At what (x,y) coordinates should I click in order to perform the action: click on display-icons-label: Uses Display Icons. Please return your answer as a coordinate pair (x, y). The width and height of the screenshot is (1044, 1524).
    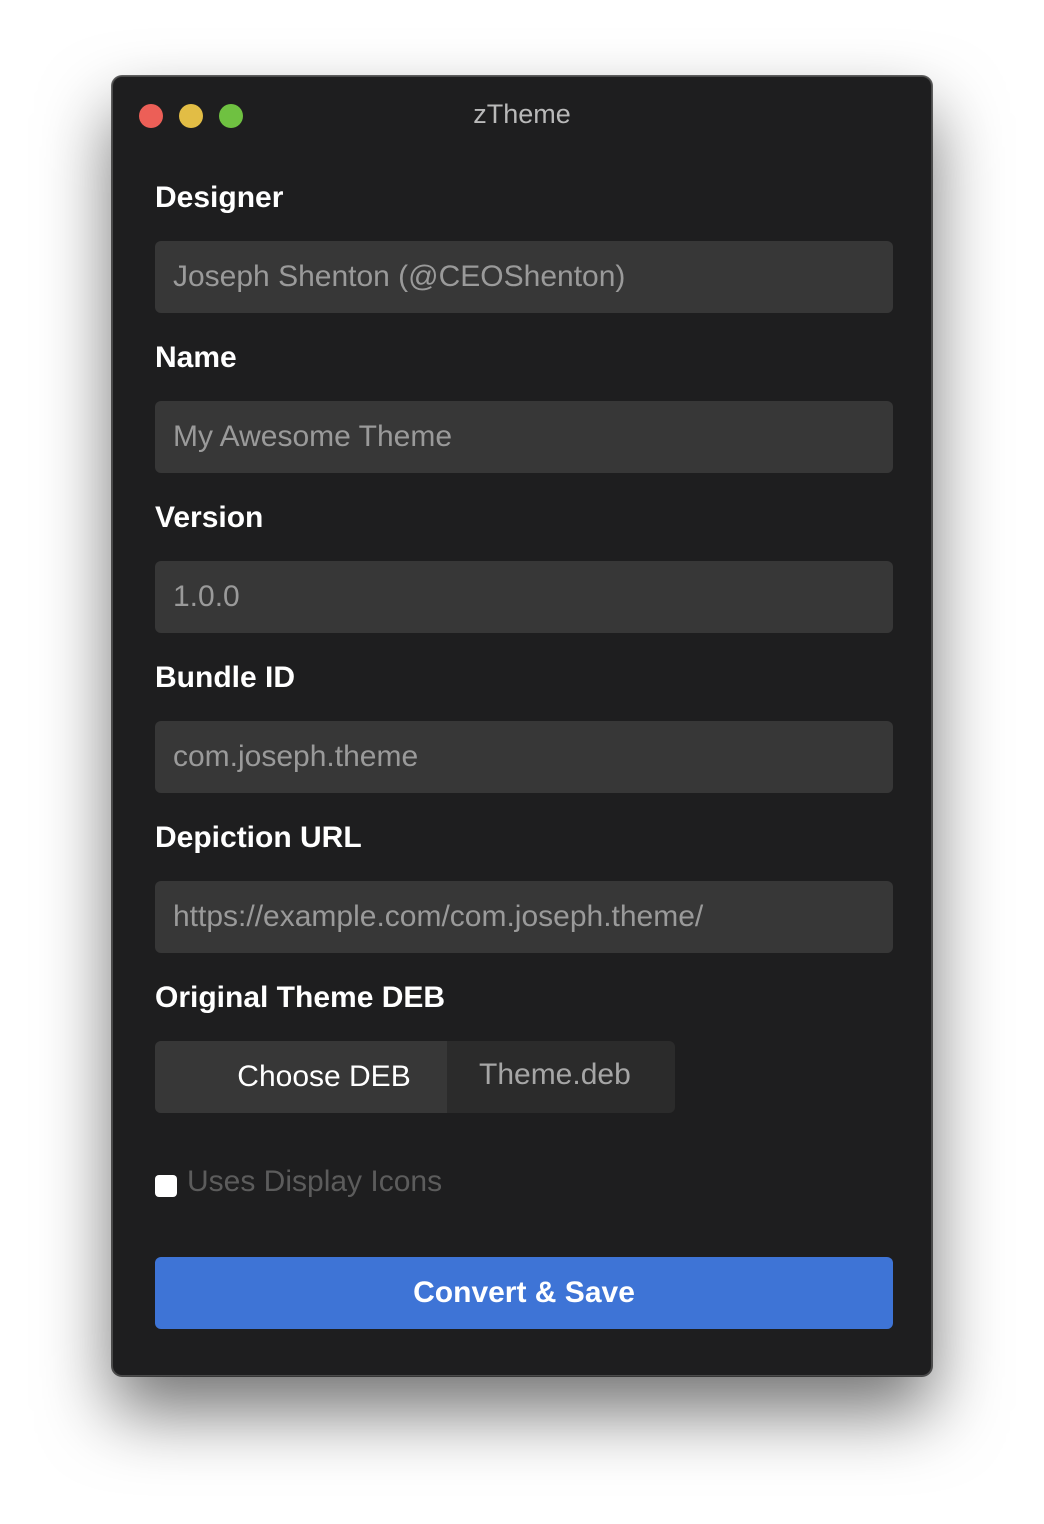
    Looking at the image, I should click on (314, 1182).